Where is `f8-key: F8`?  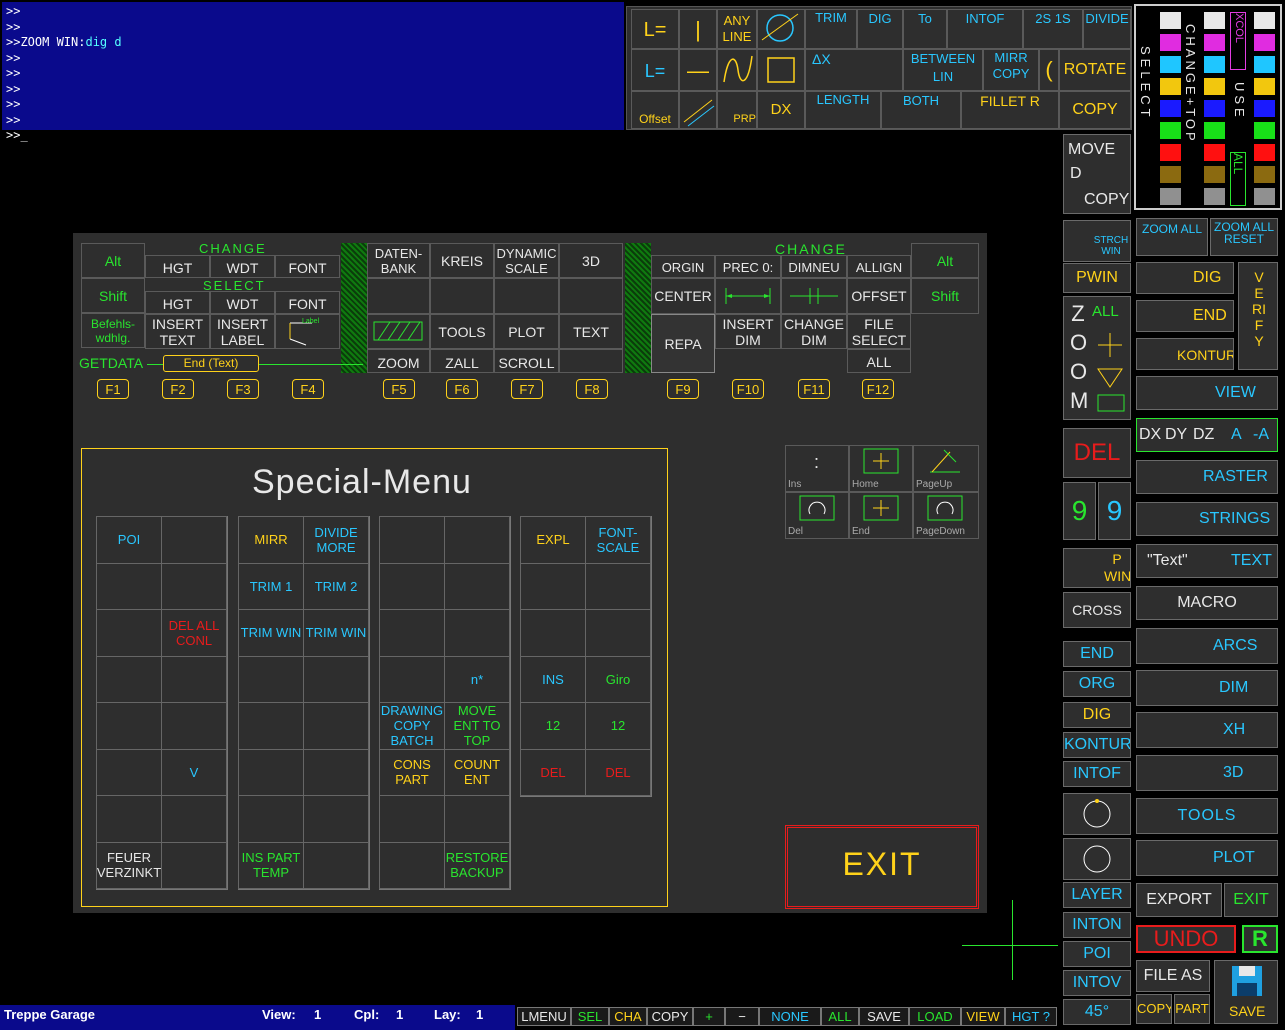
f8-key: F8 is located at coordinates (592, 389).